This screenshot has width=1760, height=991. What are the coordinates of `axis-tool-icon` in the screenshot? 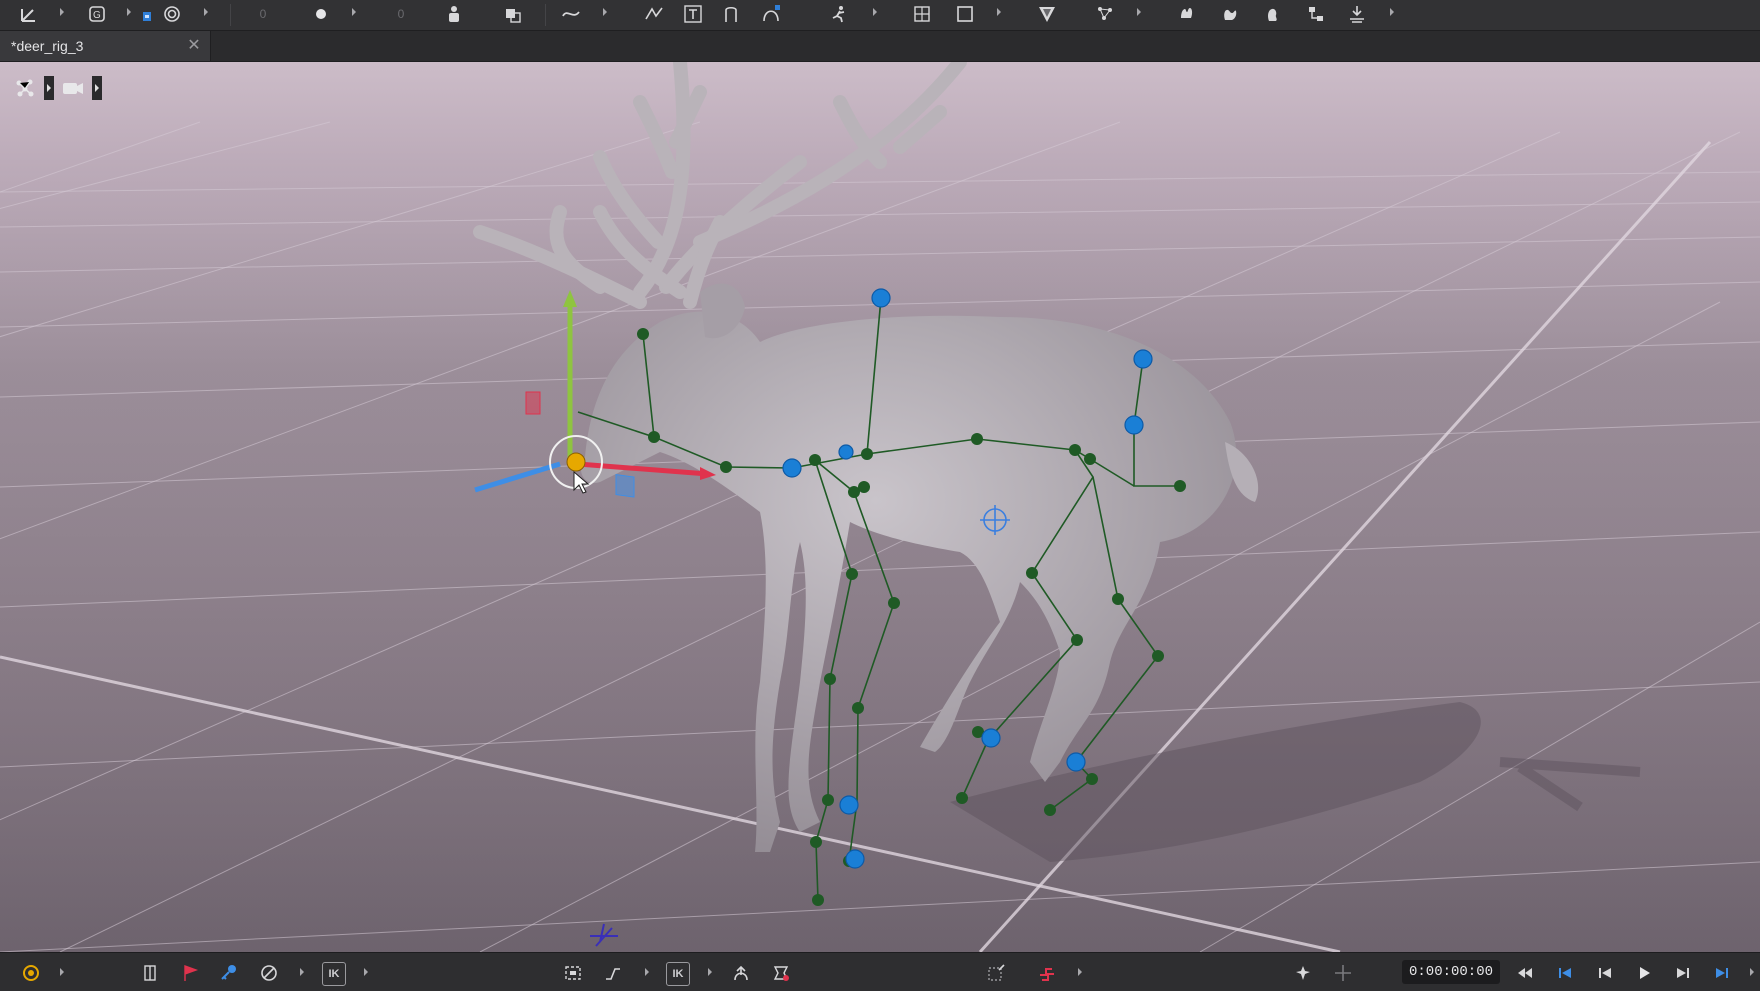 It's located at (29, 14).